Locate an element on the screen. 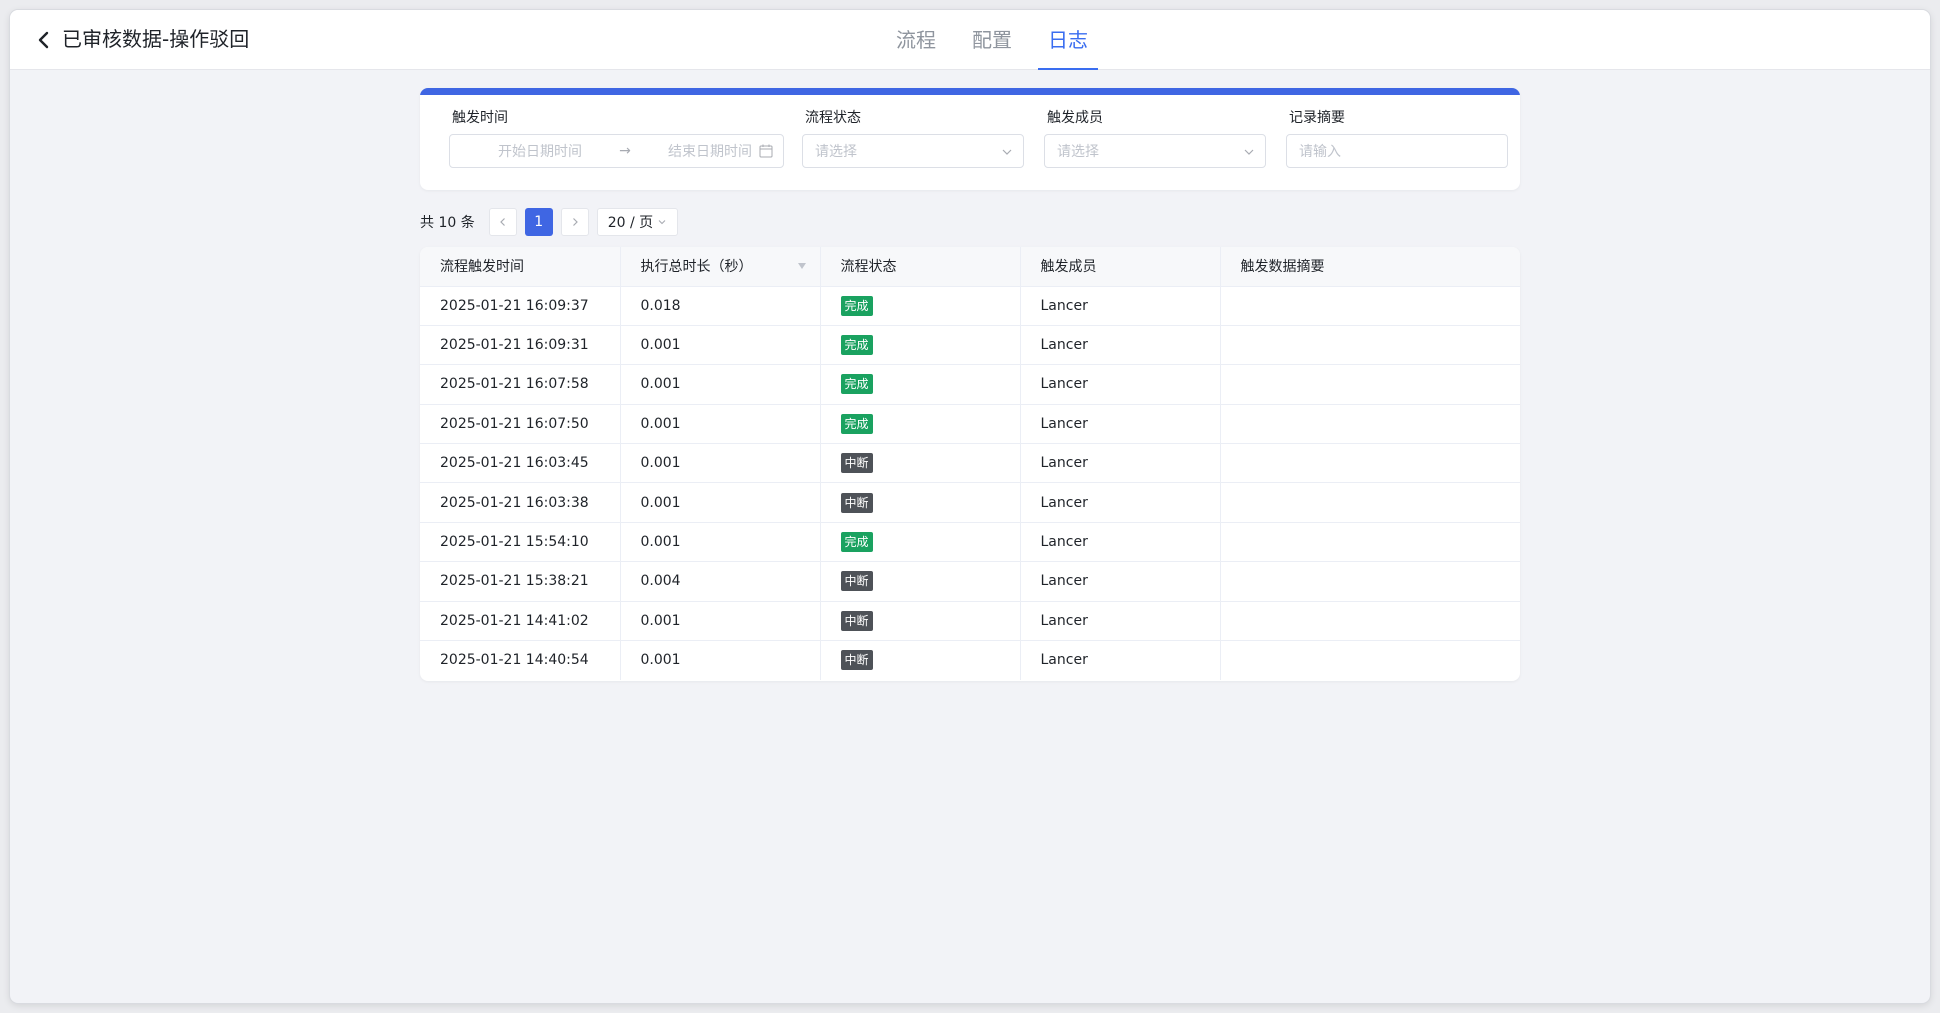  flow-status-label: 流程状态 is located at coordinates (833, 118).